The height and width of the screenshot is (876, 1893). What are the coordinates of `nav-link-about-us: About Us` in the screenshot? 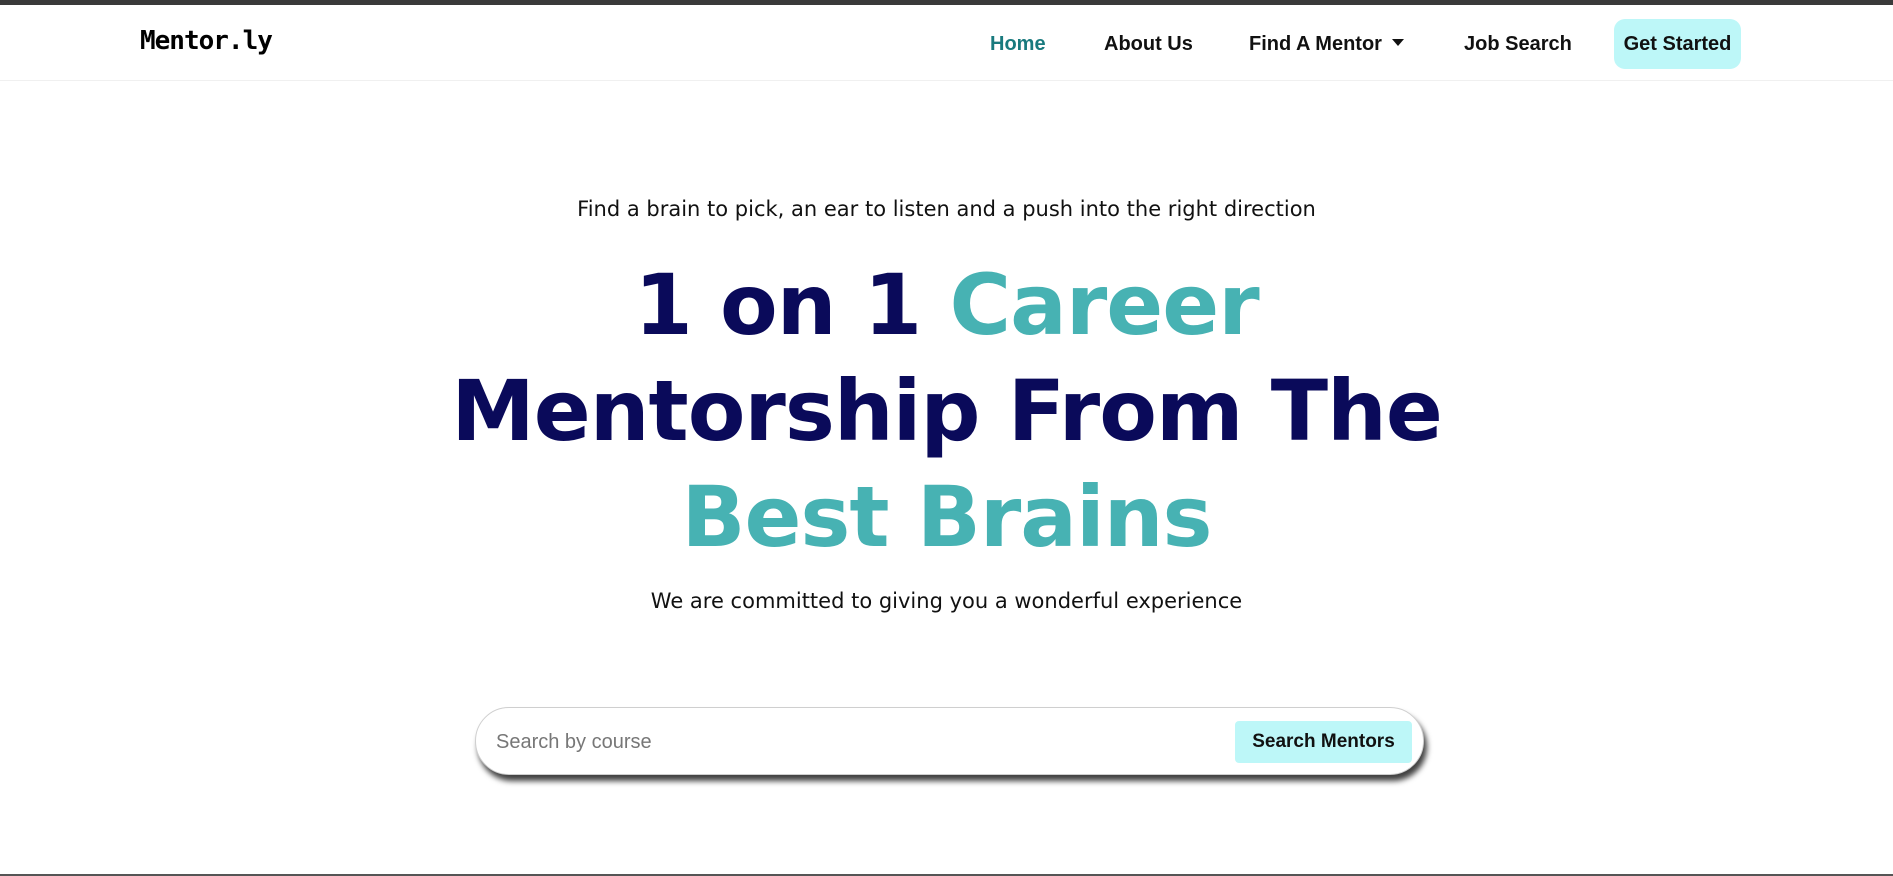 It's located at (1148, 44).